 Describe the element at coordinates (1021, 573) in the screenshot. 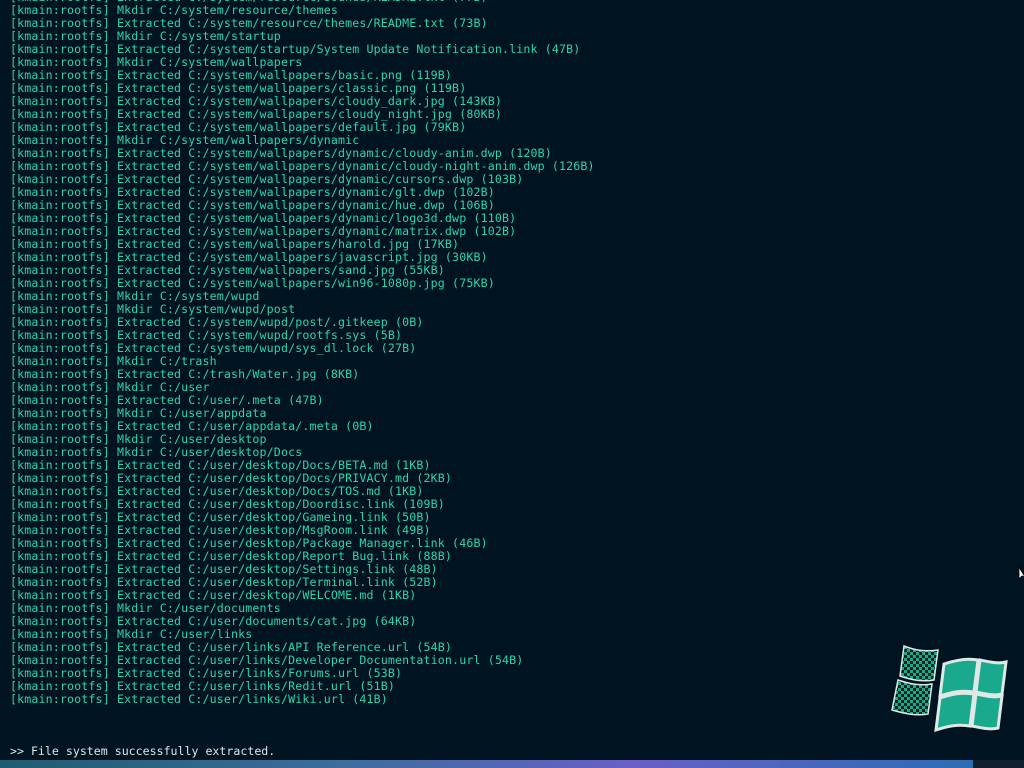

I see `mouse-pointer-icon` at that location.